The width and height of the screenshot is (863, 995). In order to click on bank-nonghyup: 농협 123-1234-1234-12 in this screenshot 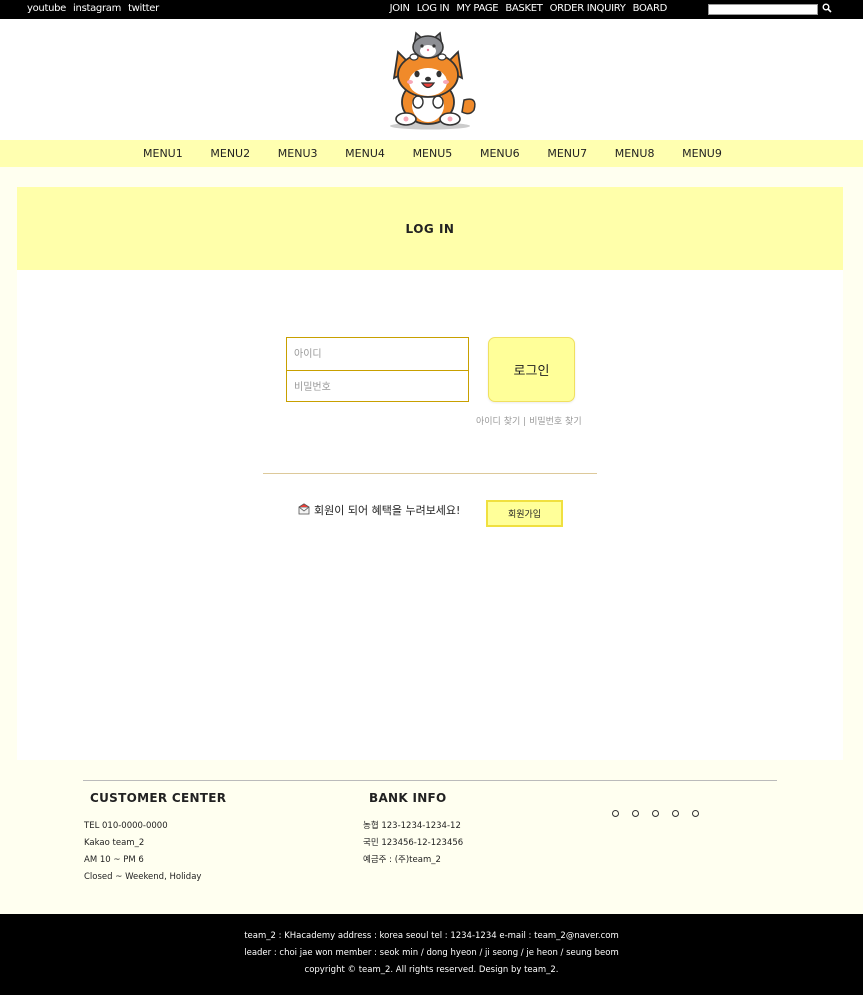, I will do `click(412, 826)`.